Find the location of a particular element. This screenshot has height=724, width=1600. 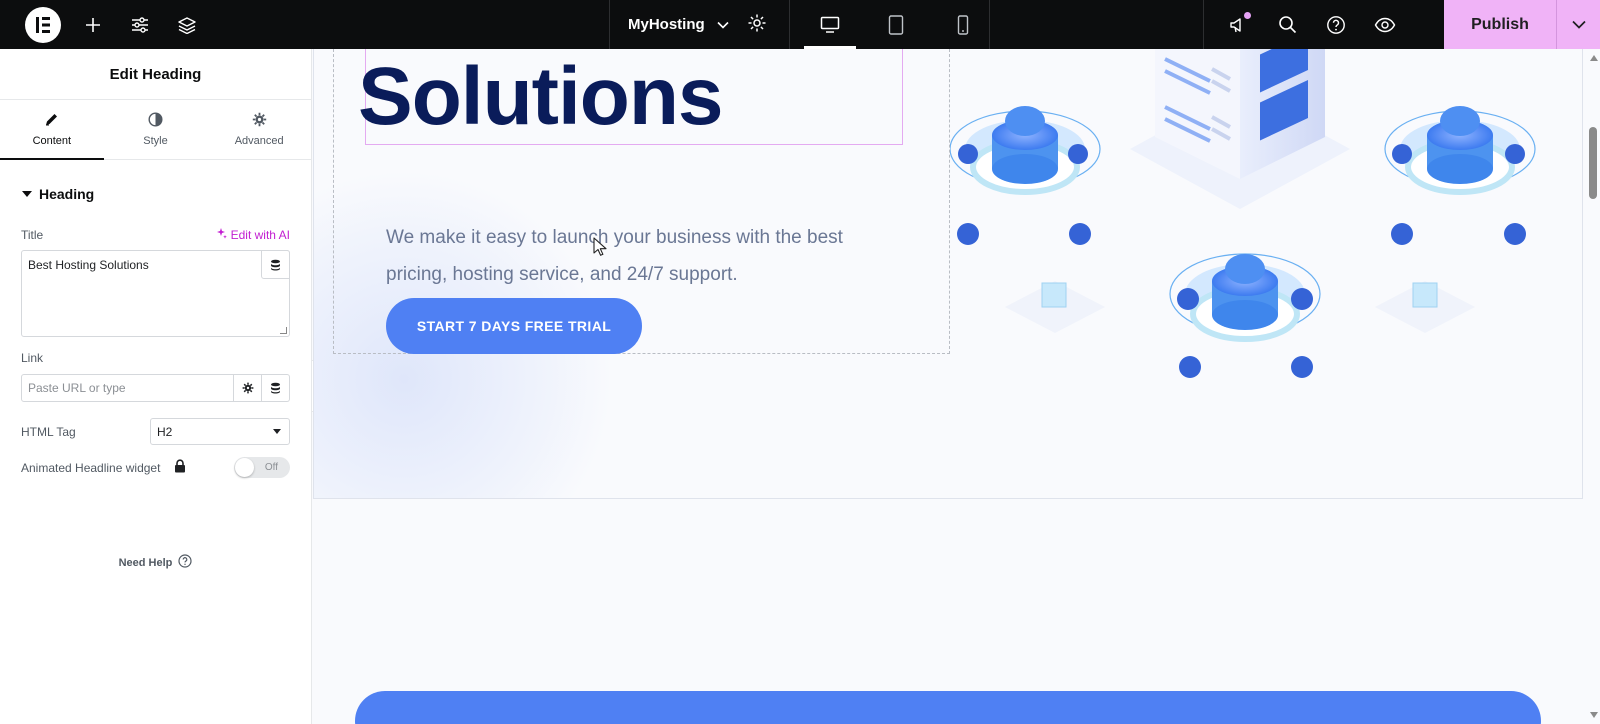

gear-icon is located at coordinates (259, 121).